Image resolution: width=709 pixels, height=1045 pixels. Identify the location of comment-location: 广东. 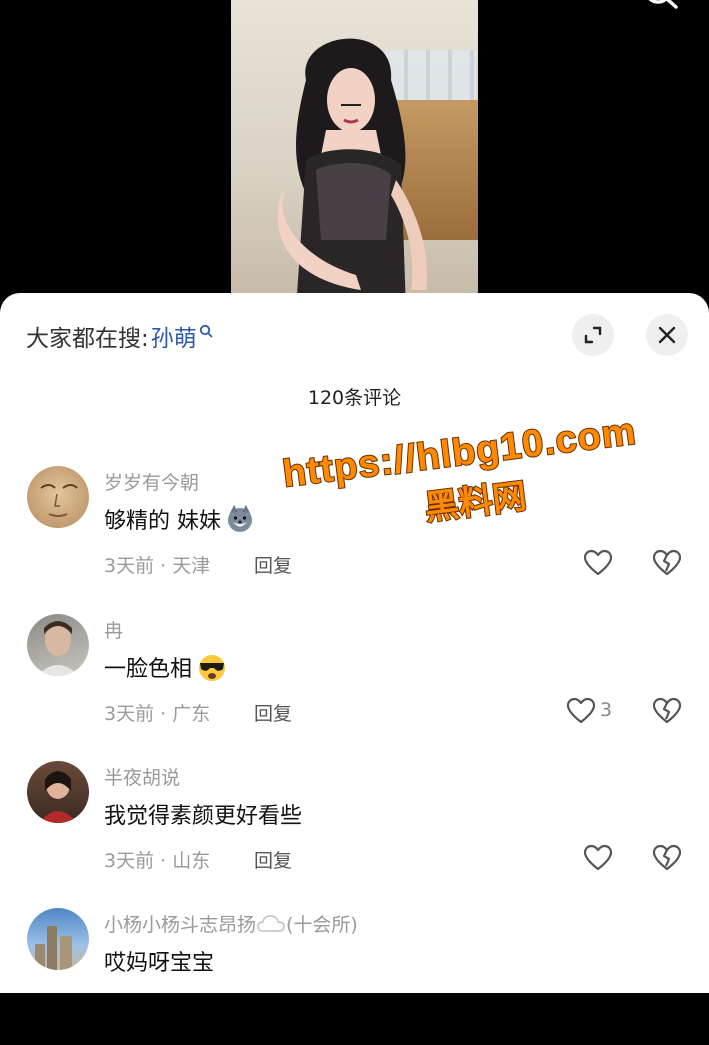
(191, 714).